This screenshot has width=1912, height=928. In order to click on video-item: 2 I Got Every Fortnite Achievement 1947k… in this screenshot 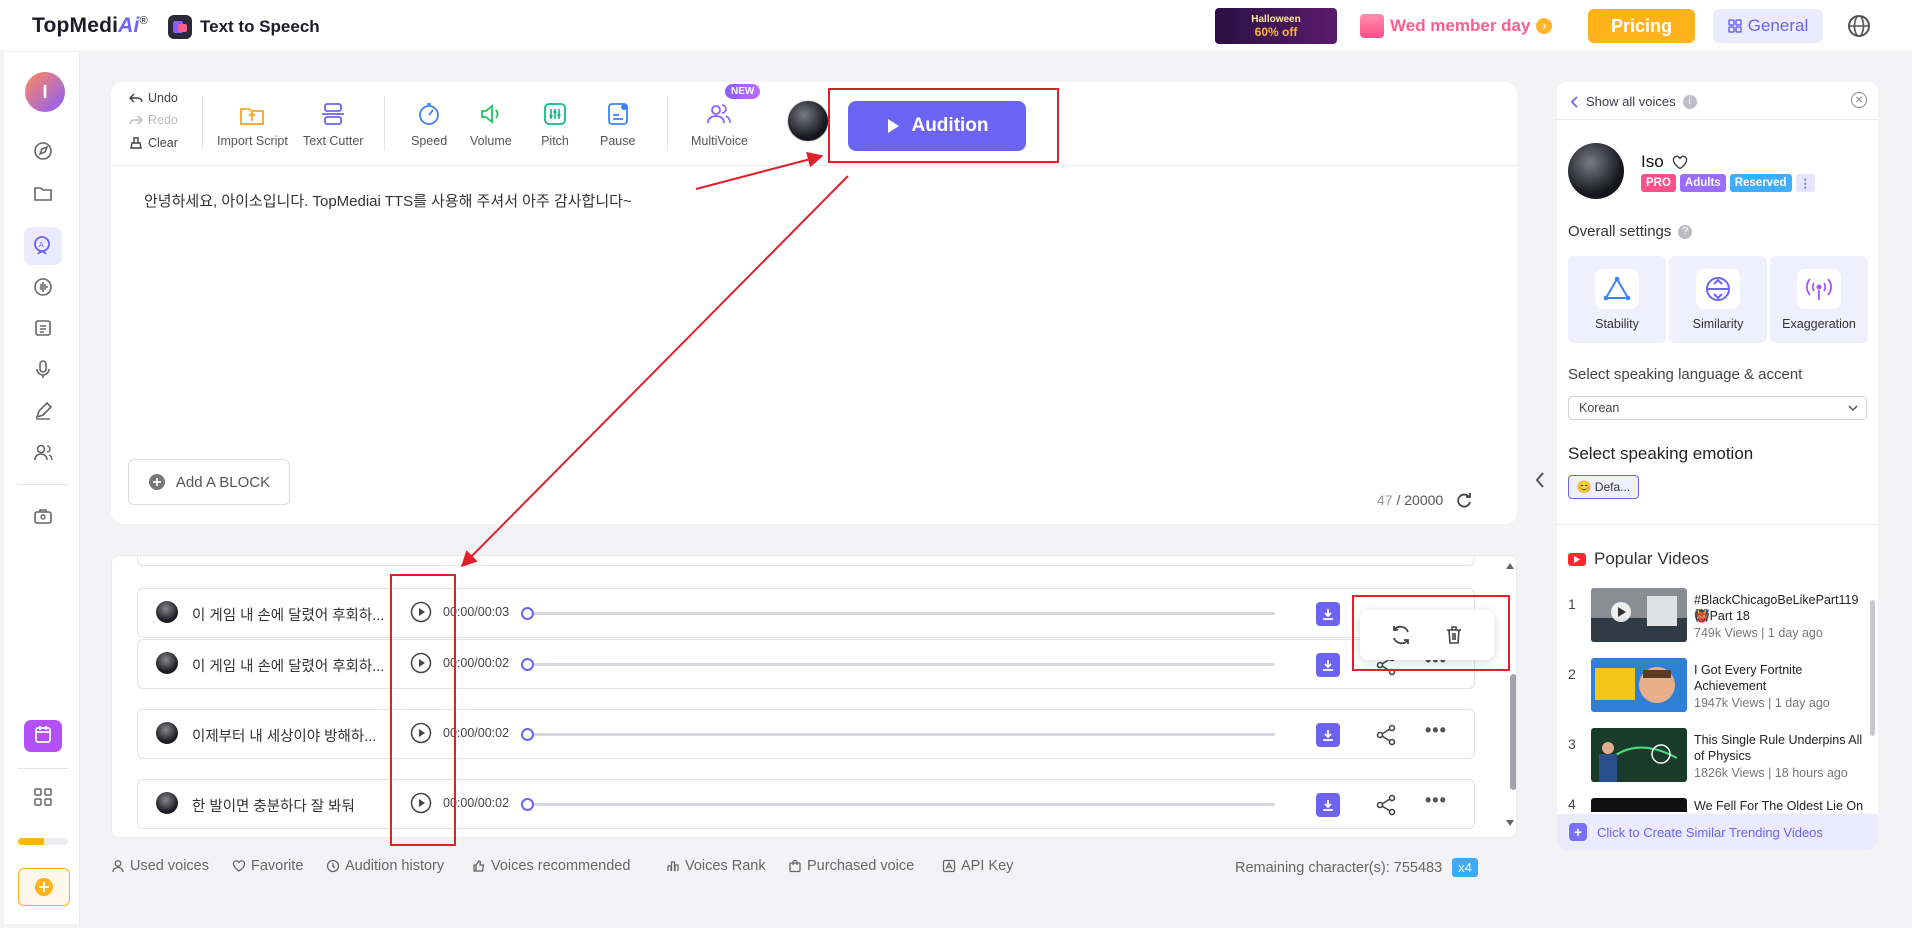, I will do `click(1718, 688)`.